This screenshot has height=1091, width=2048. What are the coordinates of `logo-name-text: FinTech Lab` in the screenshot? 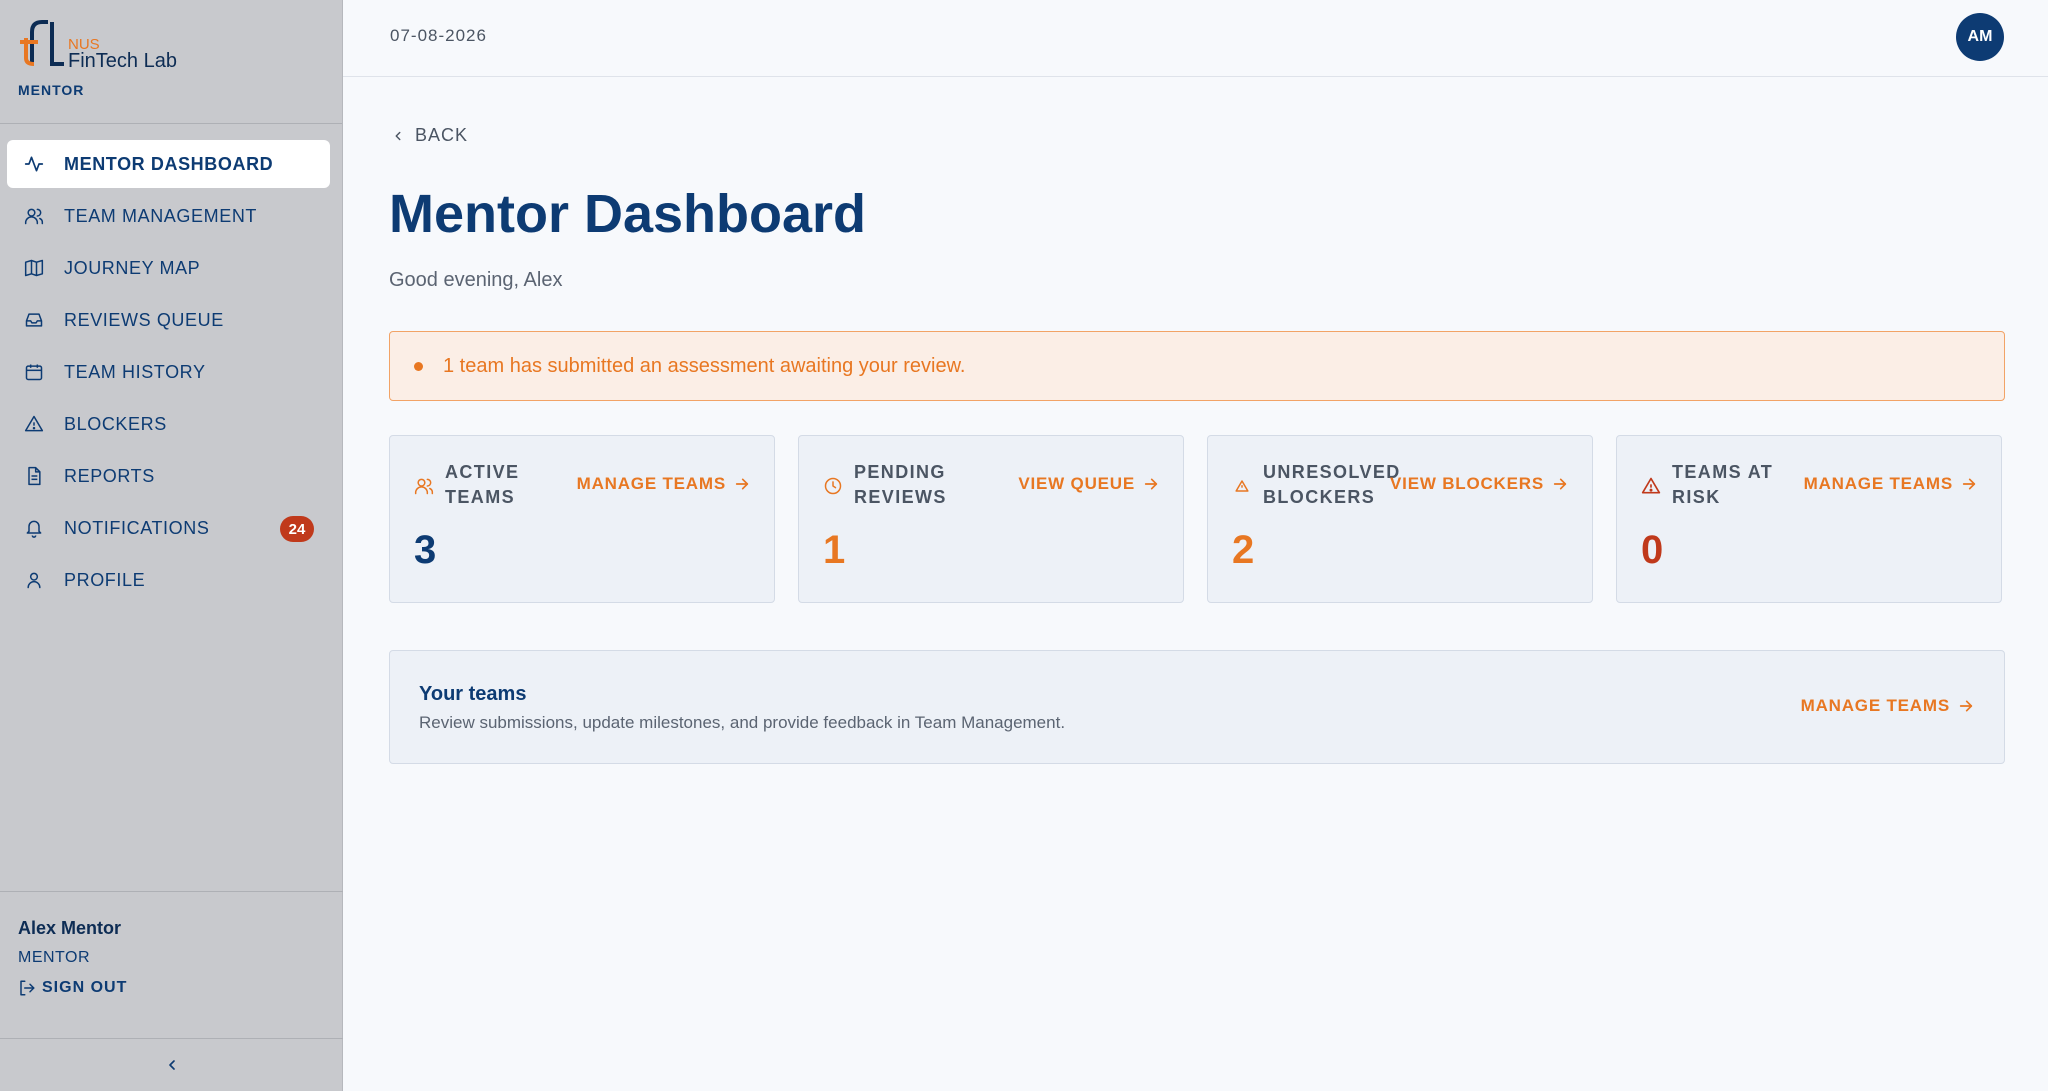 It's located at (122, 61).